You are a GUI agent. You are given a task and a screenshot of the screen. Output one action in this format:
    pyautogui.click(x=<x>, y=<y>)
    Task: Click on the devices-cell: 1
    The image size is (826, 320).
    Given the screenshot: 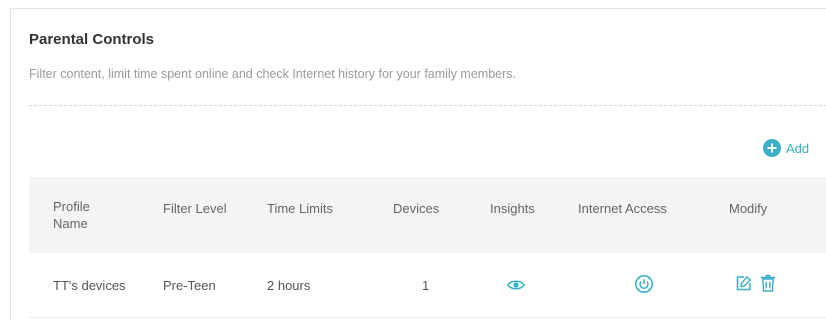 What is the action you would take?
    pyautogui.click(x=426, y=285)
    